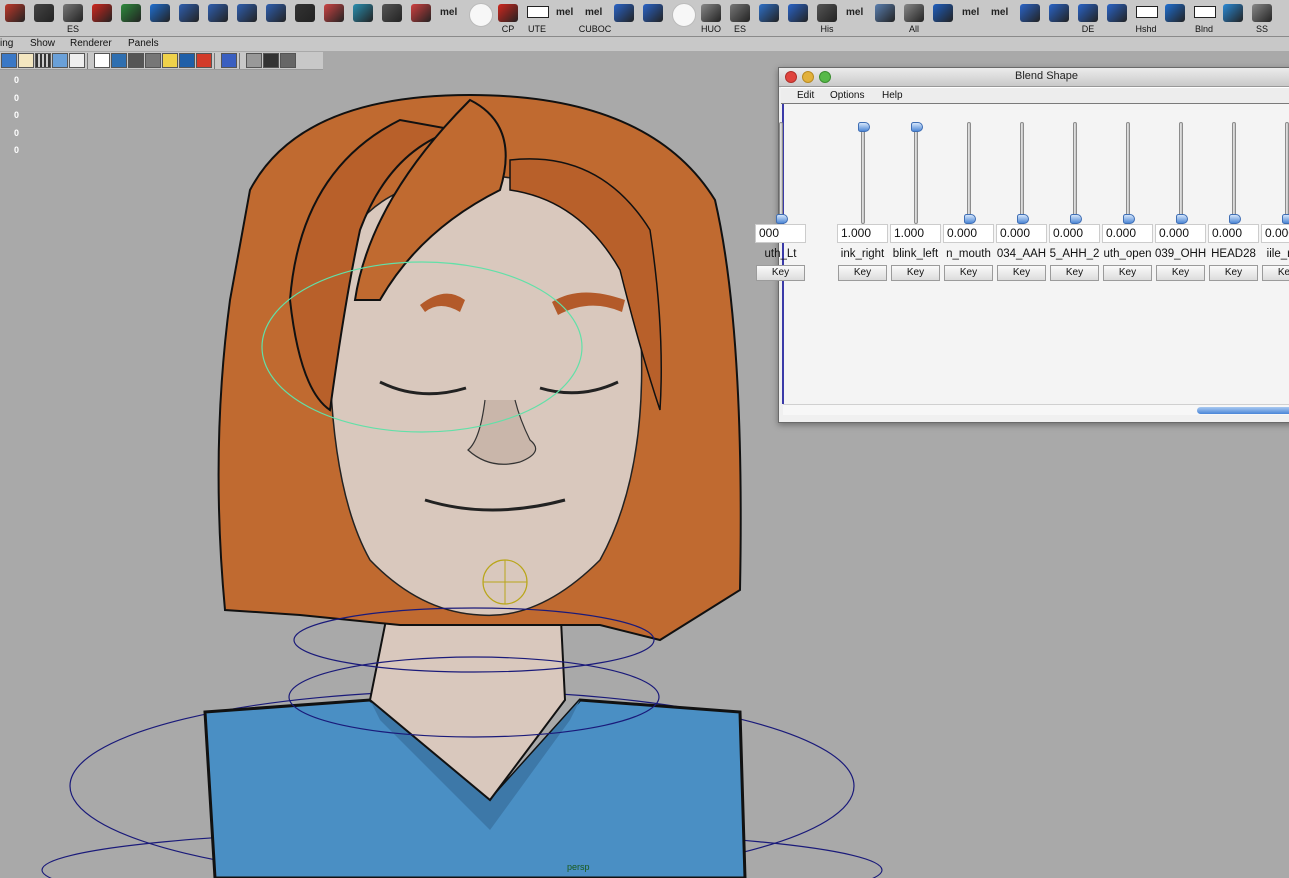 This screenshot has width=1289, height=878. What do you see at coordinates (143, 43) in the screenshot?
I see `menu-item-panels: Panels` at bounding box center [143, 43].